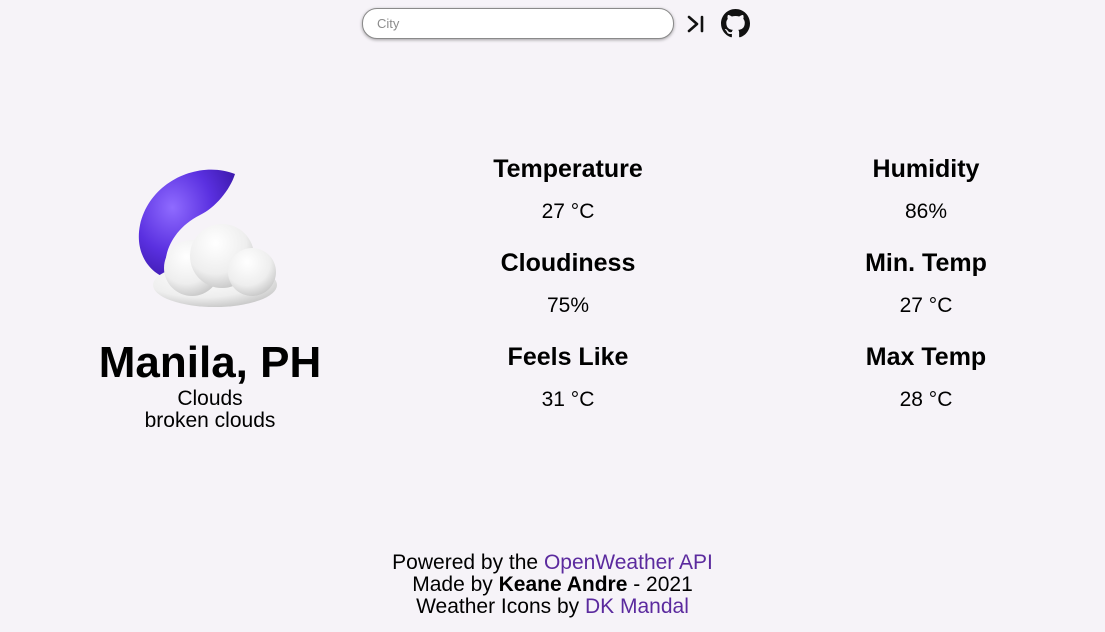 The image size is (1105, 632). Describe the element at coordinates (926, 357) in the screenshot. I see `stat-label: Max Temp` at that location.